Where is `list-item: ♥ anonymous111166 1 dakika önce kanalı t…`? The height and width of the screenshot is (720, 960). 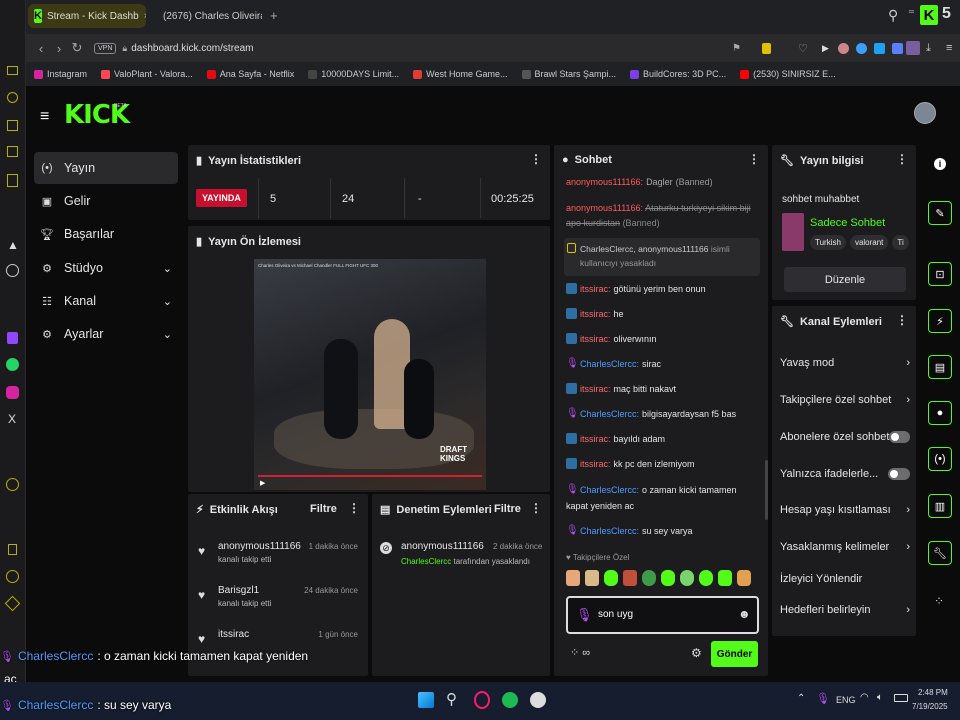 list-item: ♥ anonymous111166 1 dakika önce kanalı t… is located at coordinates (280, 556).